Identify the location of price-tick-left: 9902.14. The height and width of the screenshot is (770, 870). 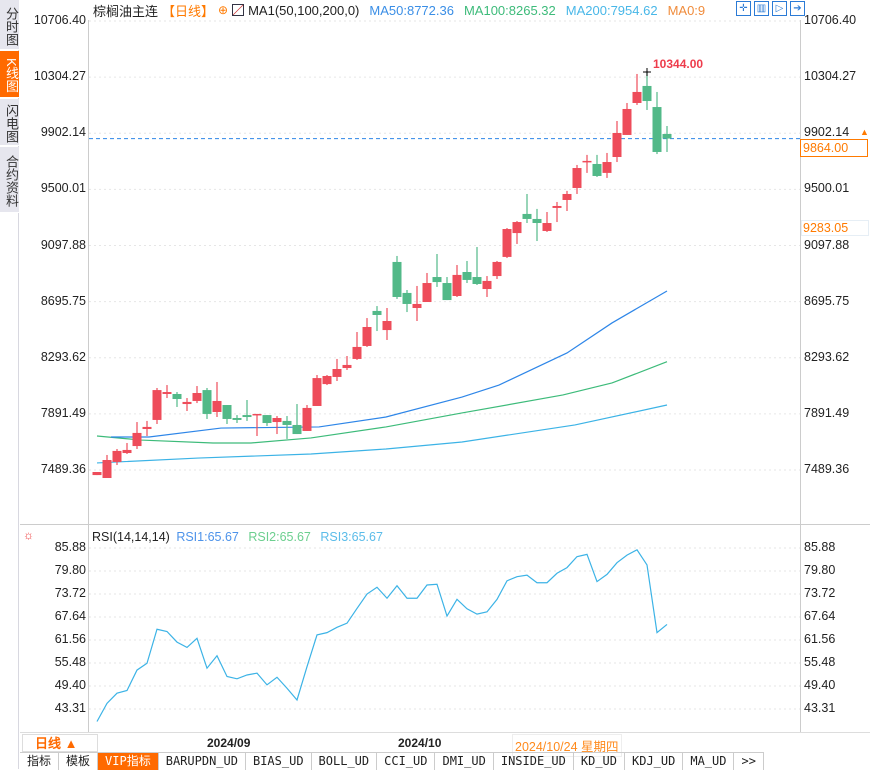
(63, 132).